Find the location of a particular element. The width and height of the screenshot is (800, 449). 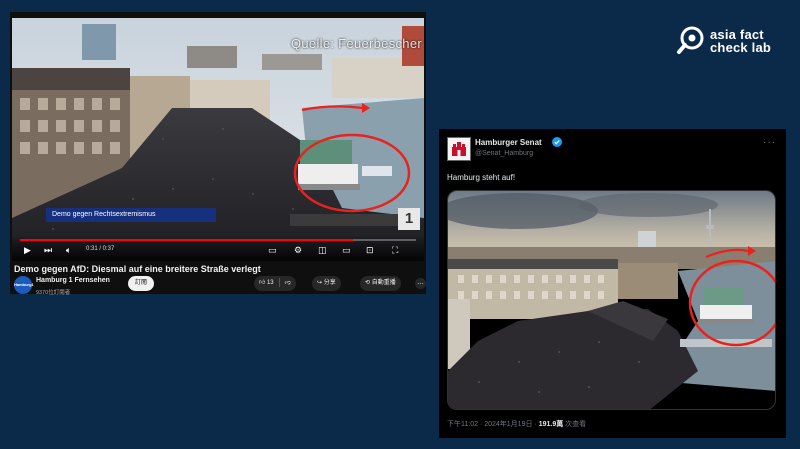

like-count: 13 is located at coordinates (270, 283).